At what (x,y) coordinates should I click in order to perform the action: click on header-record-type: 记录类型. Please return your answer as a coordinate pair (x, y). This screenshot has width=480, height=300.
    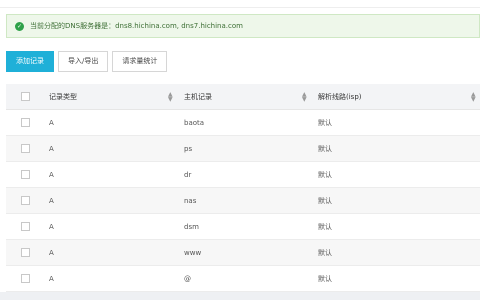
    Looking at the image, I should click on (63, 97).